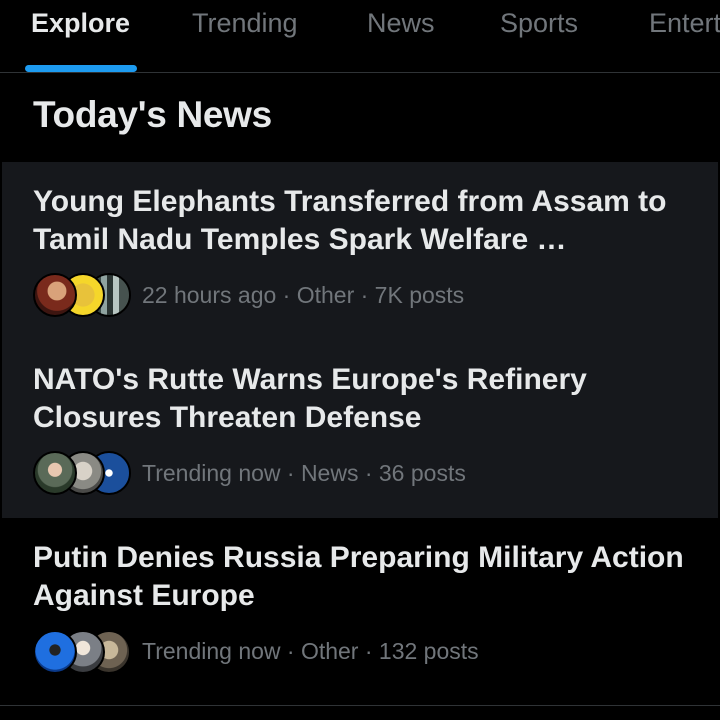  What do you see at coordinates (401, 23) in the screenshot?
I see `tab-label: News` at bounding box center [401, 23].